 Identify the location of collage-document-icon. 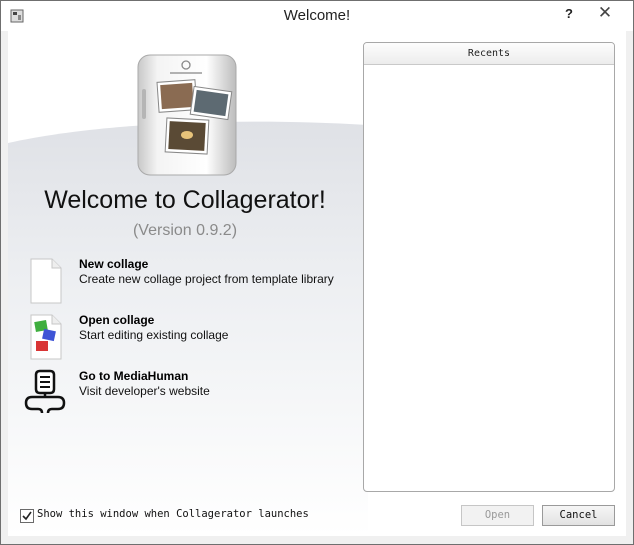
(46, 337).